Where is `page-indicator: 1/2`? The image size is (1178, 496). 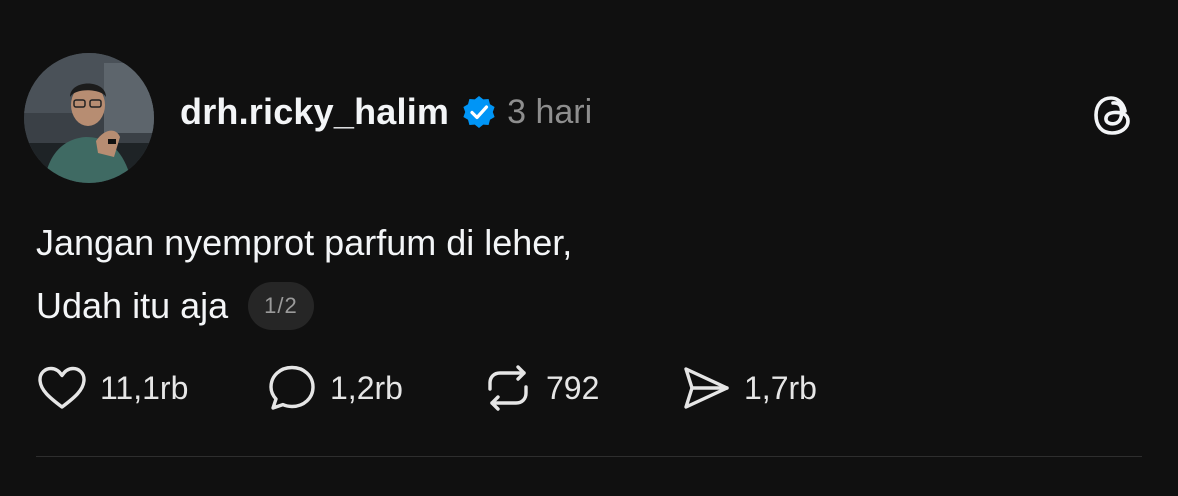 page-indicator: 1/2 is located at coordinates (281, 306).